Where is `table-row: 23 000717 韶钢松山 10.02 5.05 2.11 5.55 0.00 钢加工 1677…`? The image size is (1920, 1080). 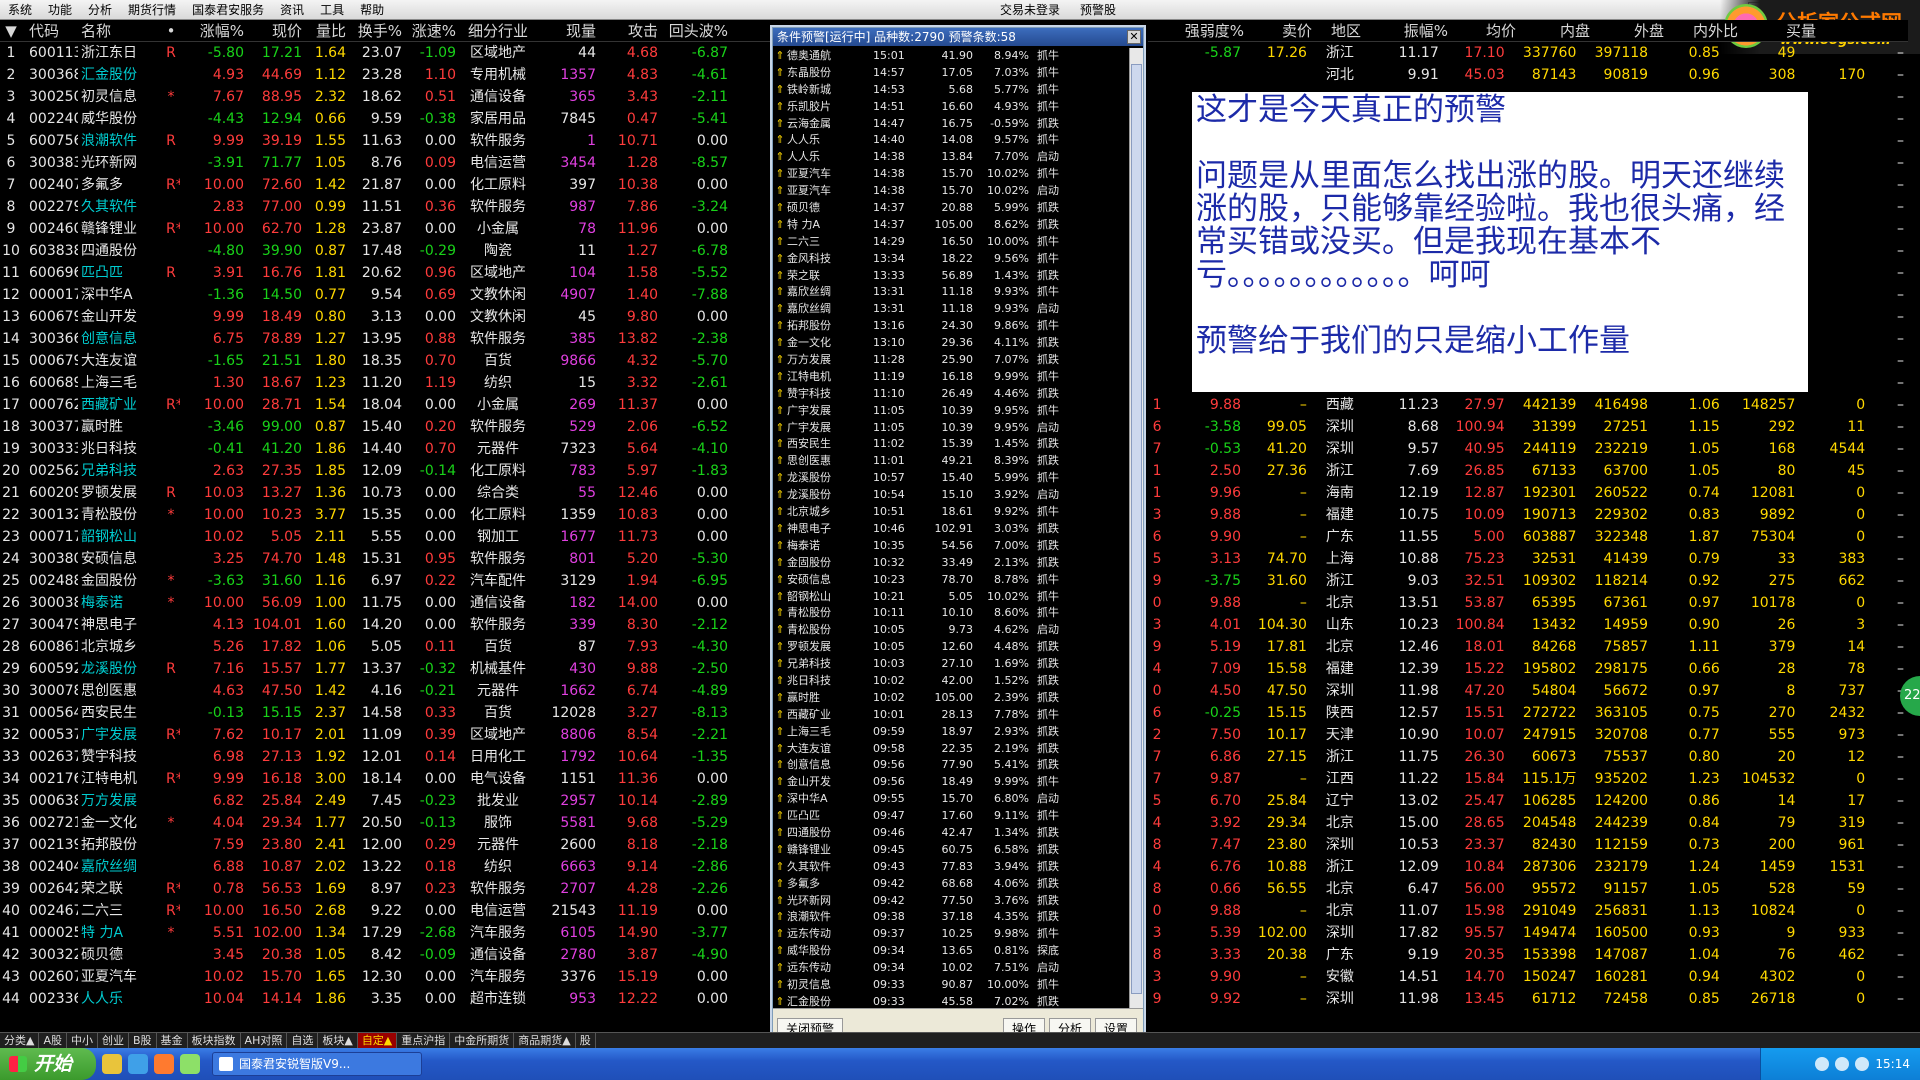
table-row: 23 000717 韶钢松山 10.02 5.05 2.11 5.55 0.00 钢加工 1677… is located at coordinates (386, 537).